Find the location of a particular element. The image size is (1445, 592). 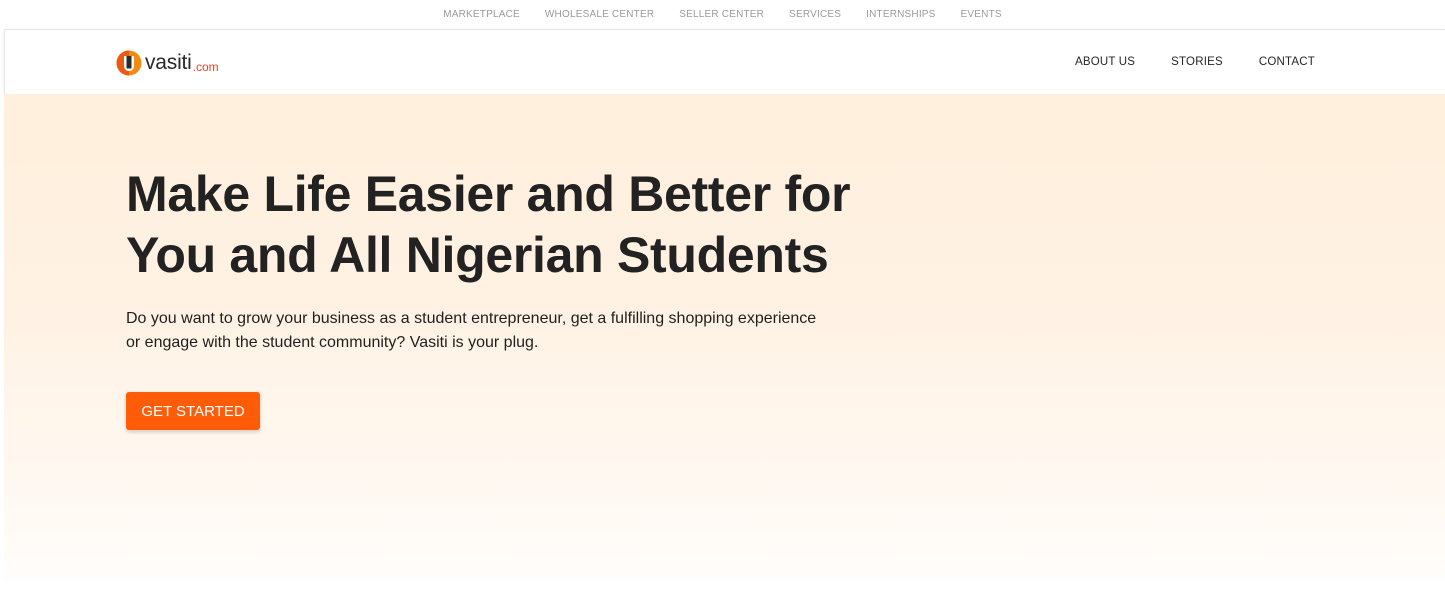

logo-link: vasiti .com is located at coordinates (167, 63).